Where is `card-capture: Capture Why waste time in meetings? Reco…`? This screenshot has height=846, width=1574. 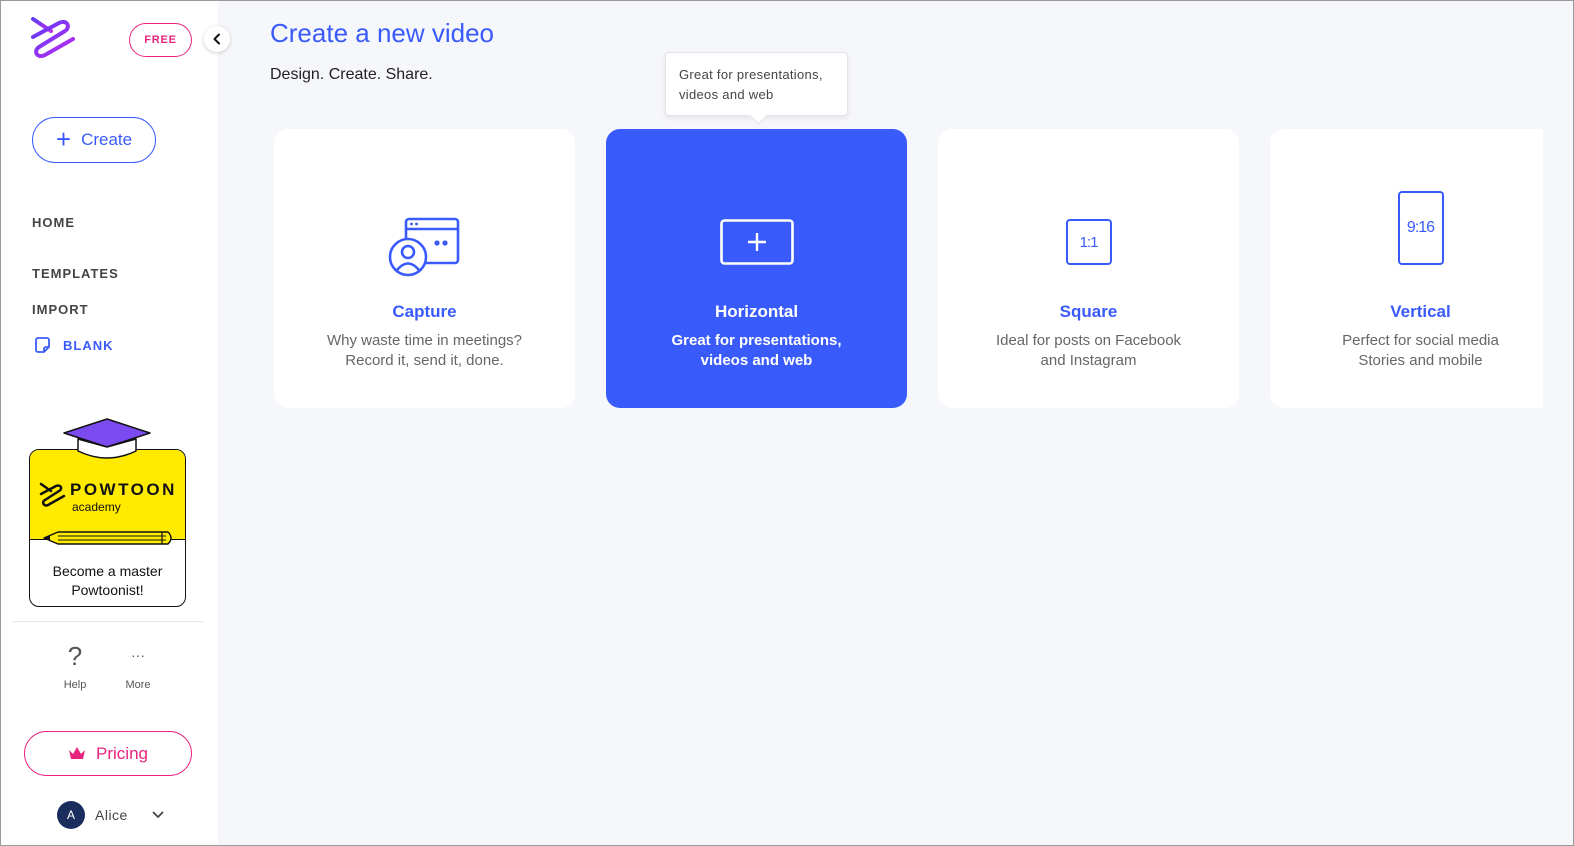 card-capture: Capture Why waste time in meetings? Reco… is located at coordinates (424, 268).